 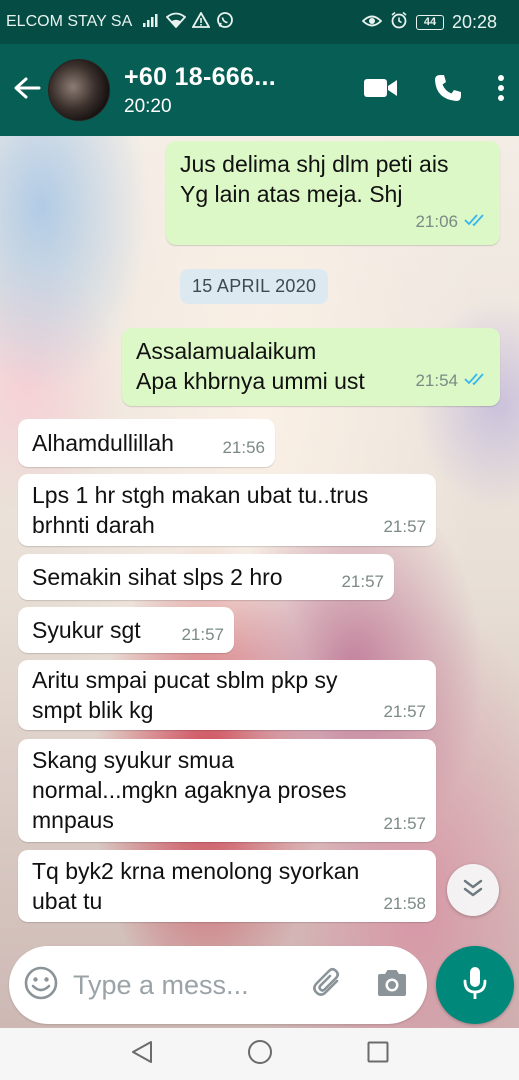 What do you see at coordinates (133, 760) in the screenshot?
I see `message-text-line: Skang syukur smua` at bounding box center [133, 760].